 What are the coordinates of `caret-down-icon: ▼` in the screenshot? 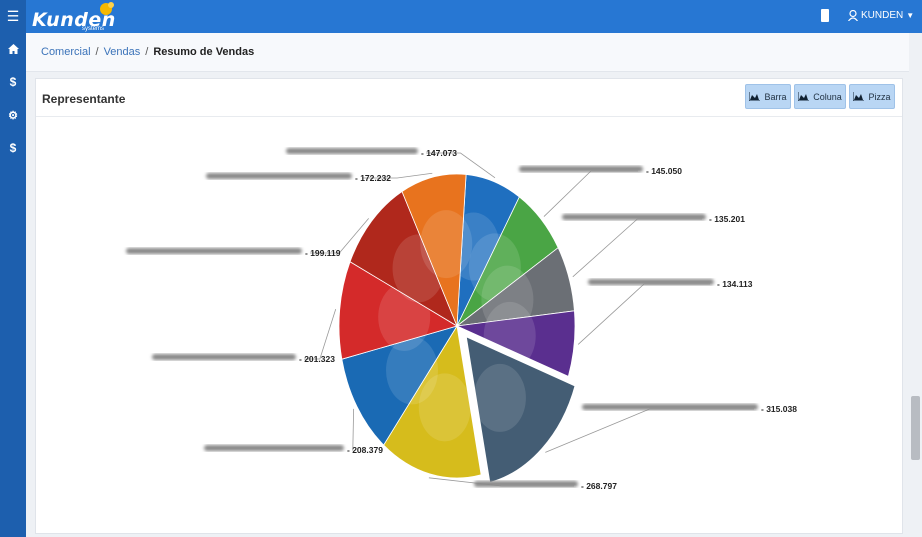 It's located at (910, 15).